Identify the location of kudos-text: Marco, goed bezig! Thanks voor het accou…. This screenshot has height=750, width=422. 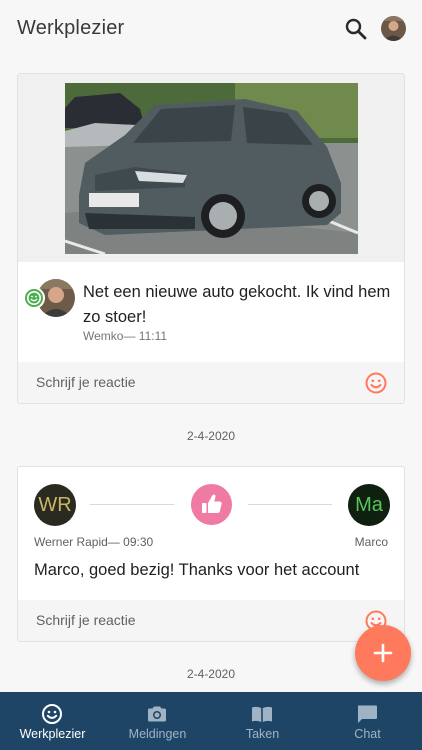
(197, 570).